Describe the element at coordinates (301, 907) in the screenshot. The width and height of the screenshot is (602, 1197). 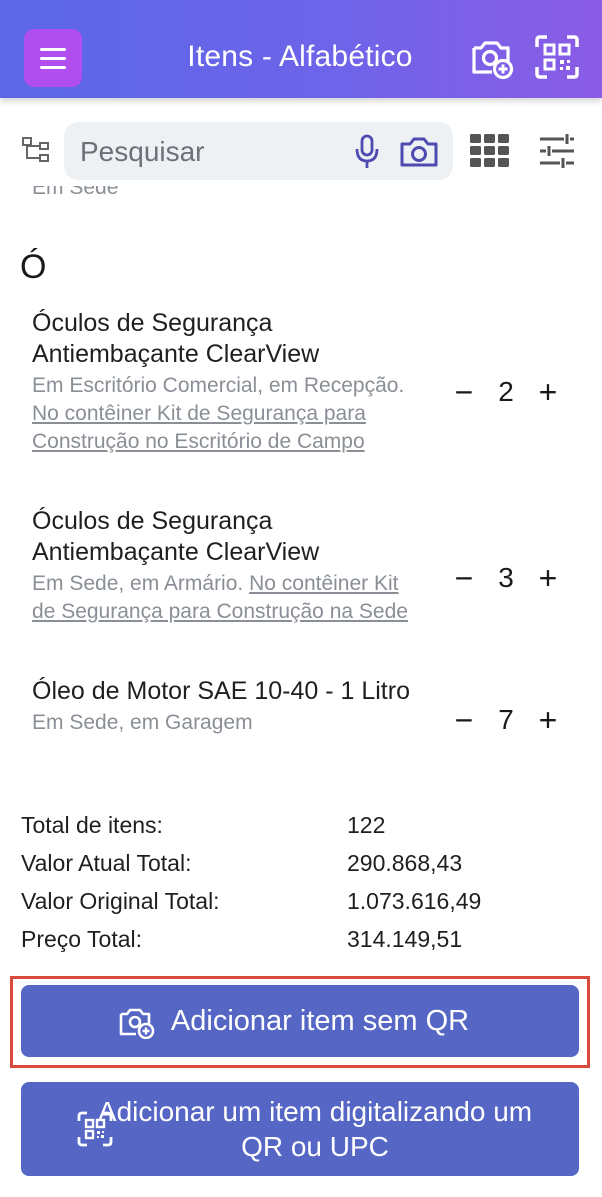
I see `total-row: Valor Original Total: 1.073.616,49` at that location.